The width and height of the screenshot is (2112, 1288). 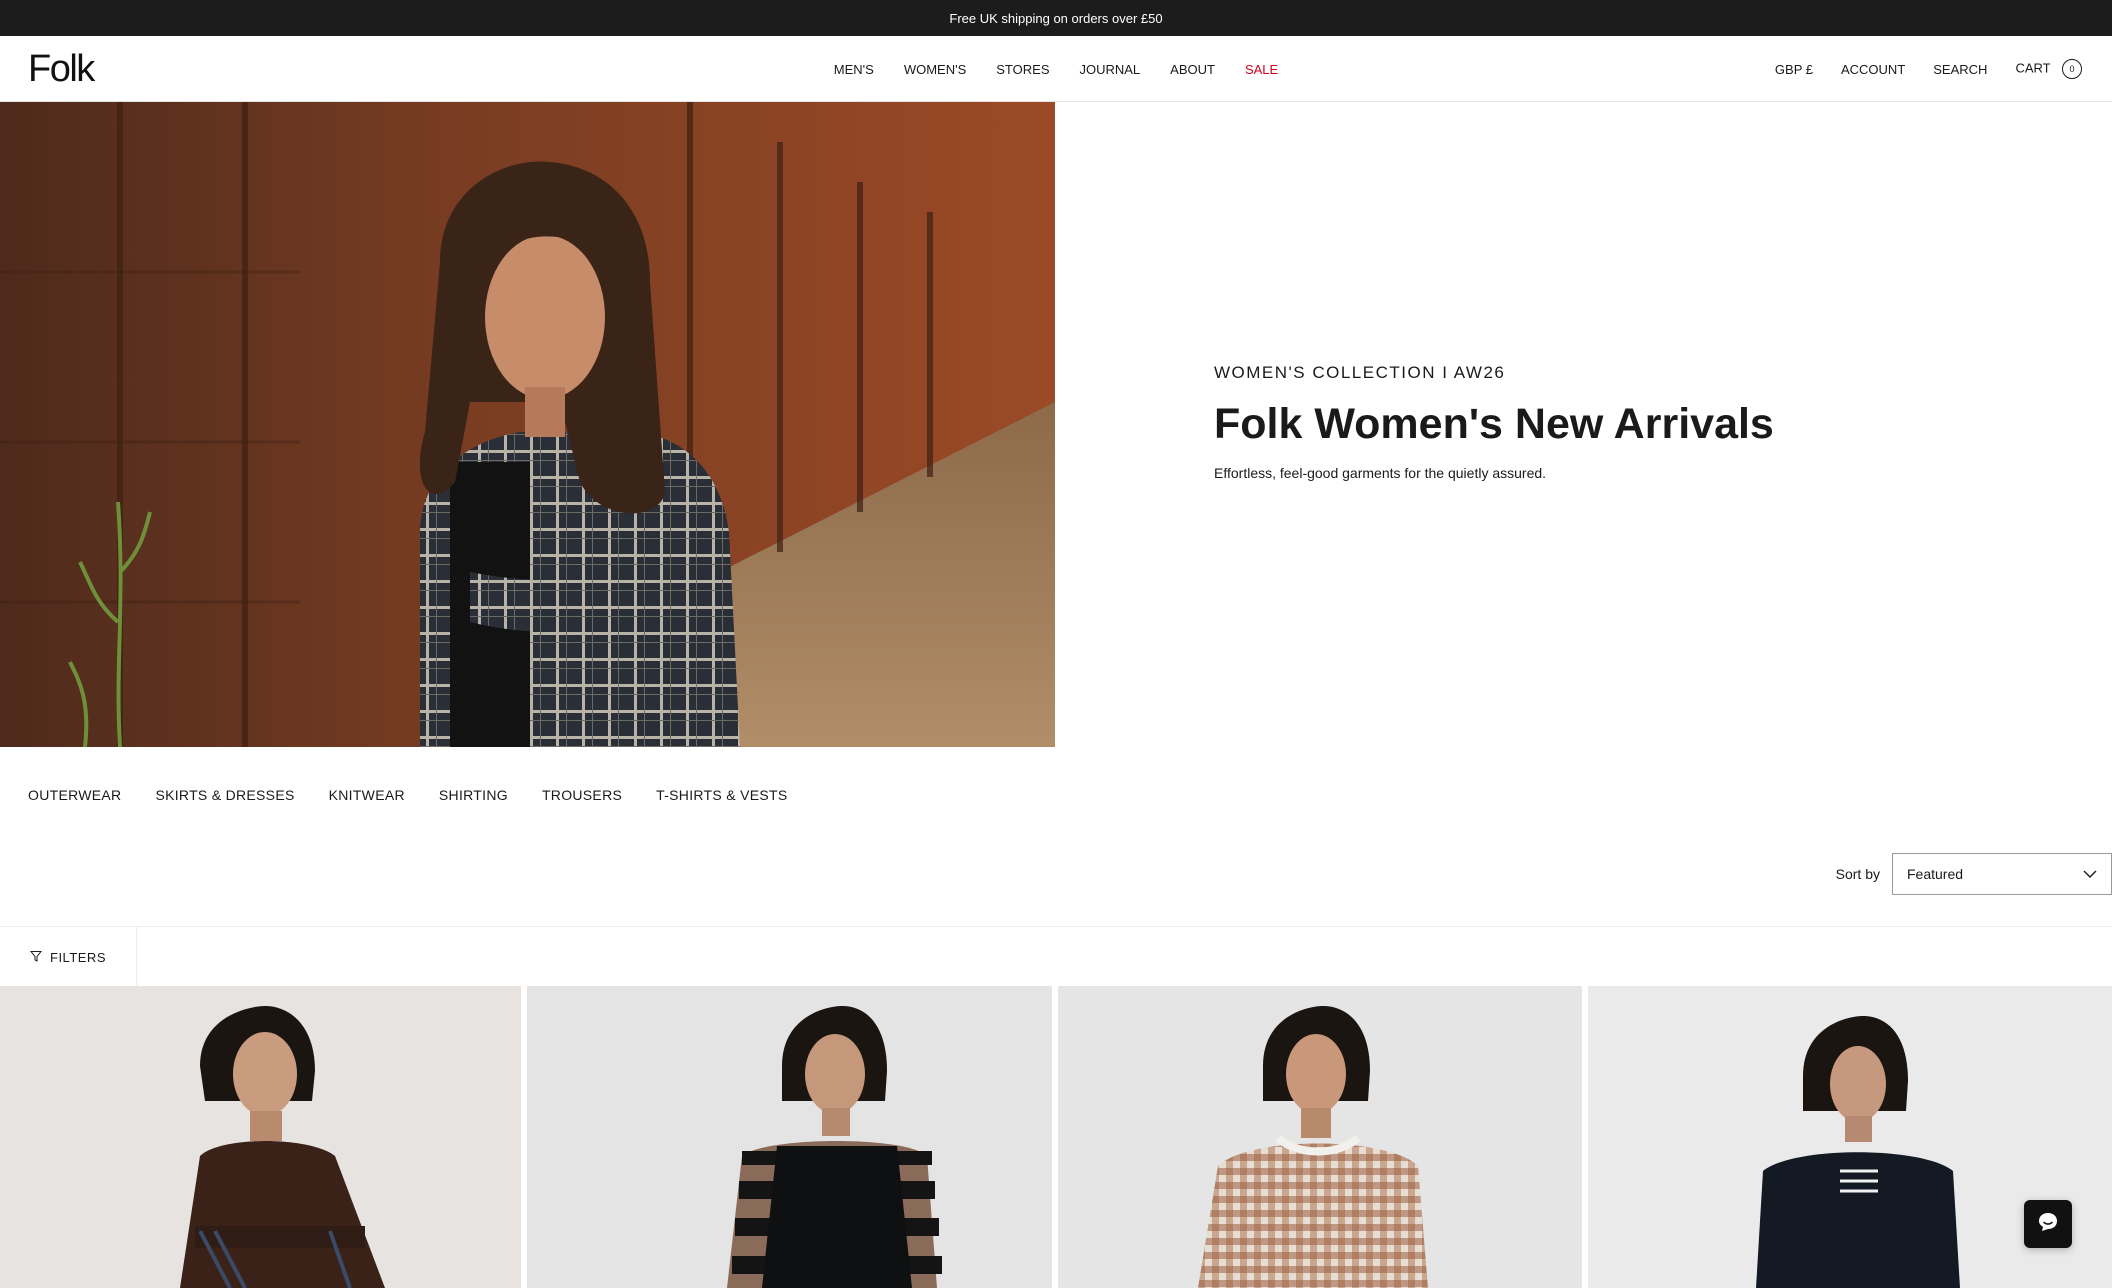 I want to click on filters-label: FILTERS, so click(x=78, y=957).